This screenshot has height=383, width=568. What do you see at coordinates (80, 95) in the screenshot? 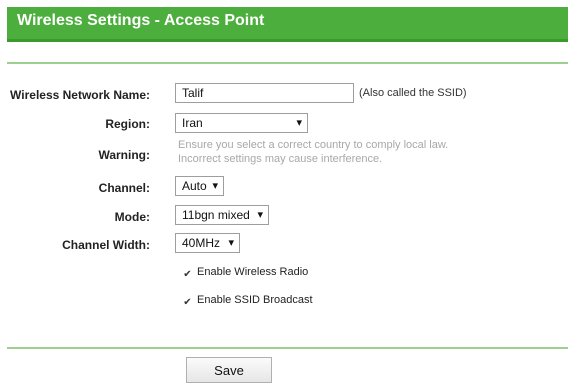
I see `ssid-label: Wireless Network Name:` at bounding box center [80, 95].